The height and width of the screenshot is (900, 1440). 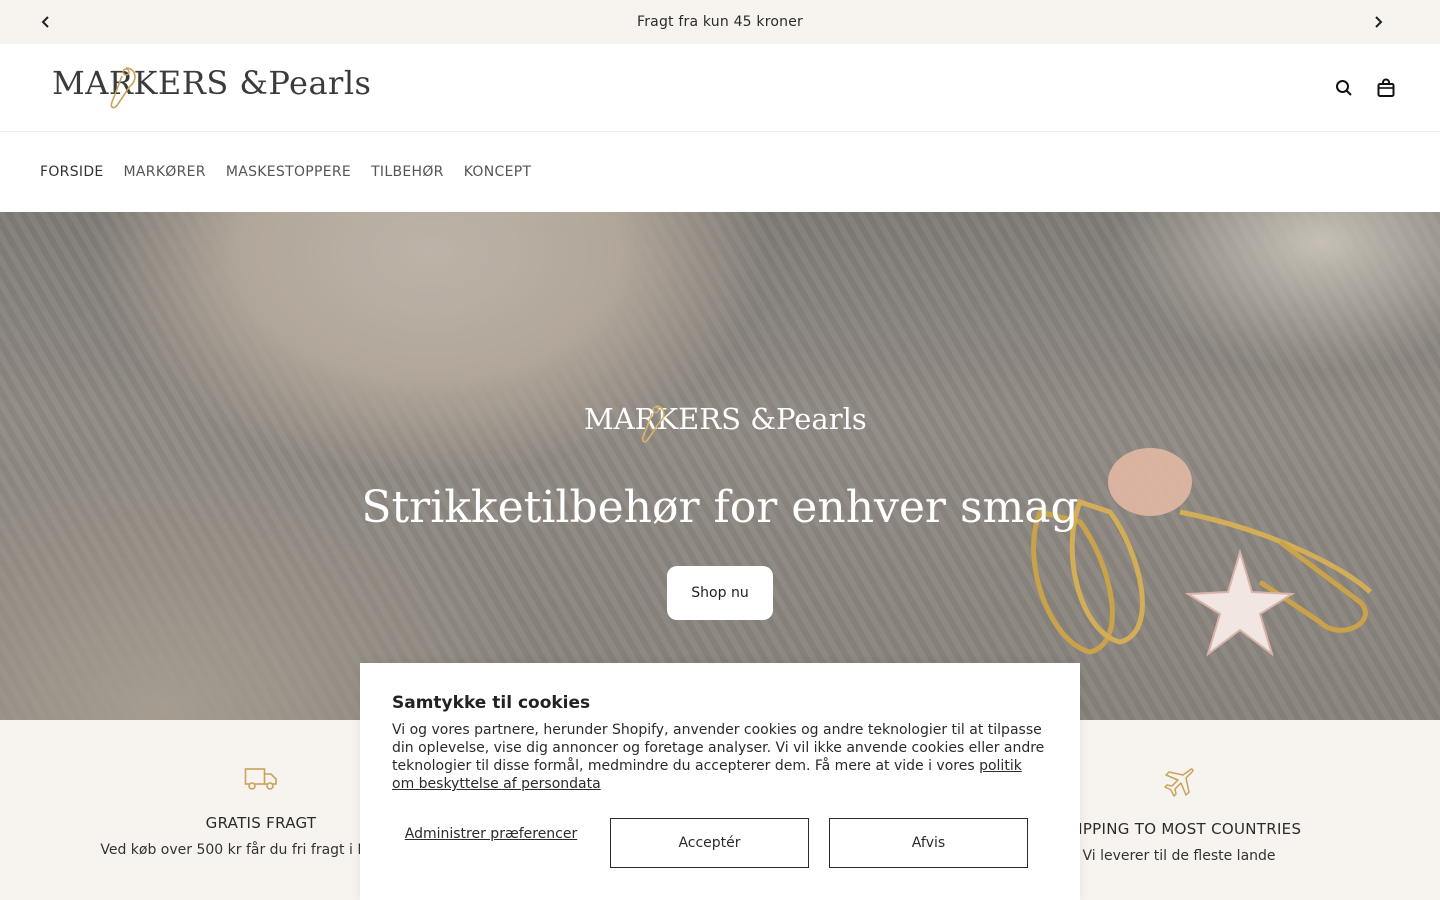 I want to click on cookie-actions: Administrer præferencer Acceptér Afvis, so click(x=720, y=843).